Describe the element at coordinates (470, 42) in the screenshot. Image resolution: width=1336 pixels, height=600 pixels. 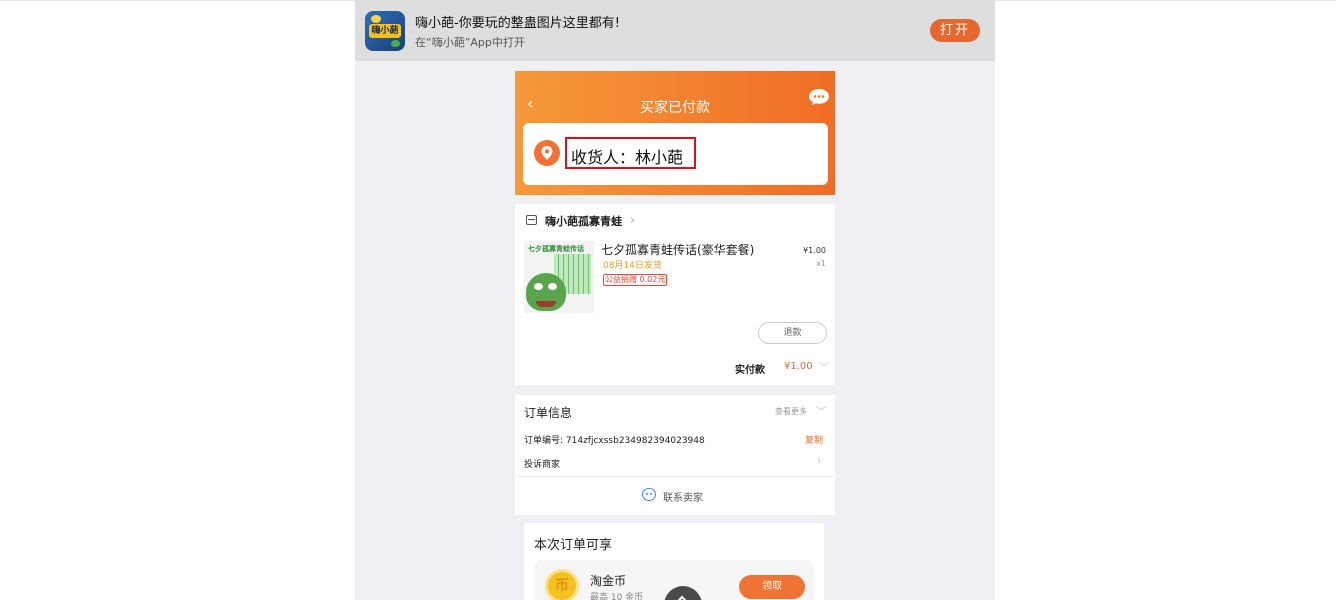
I see `banner-subtitle: 在“嗨小葩”App中打开` at that location.